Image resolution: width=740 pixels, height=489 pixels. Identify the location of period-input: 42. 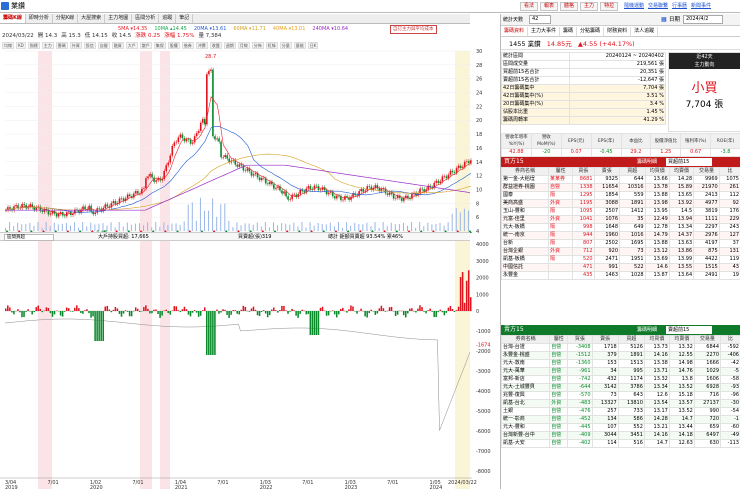
(540, 19).